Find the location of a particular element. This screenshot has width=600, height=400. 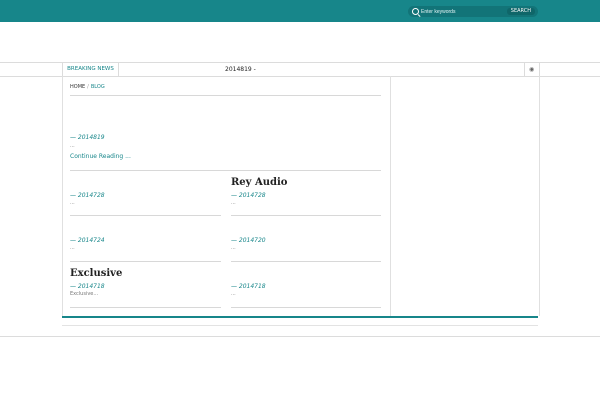

breadcrumb-divider is located at coordinates (225, 95).